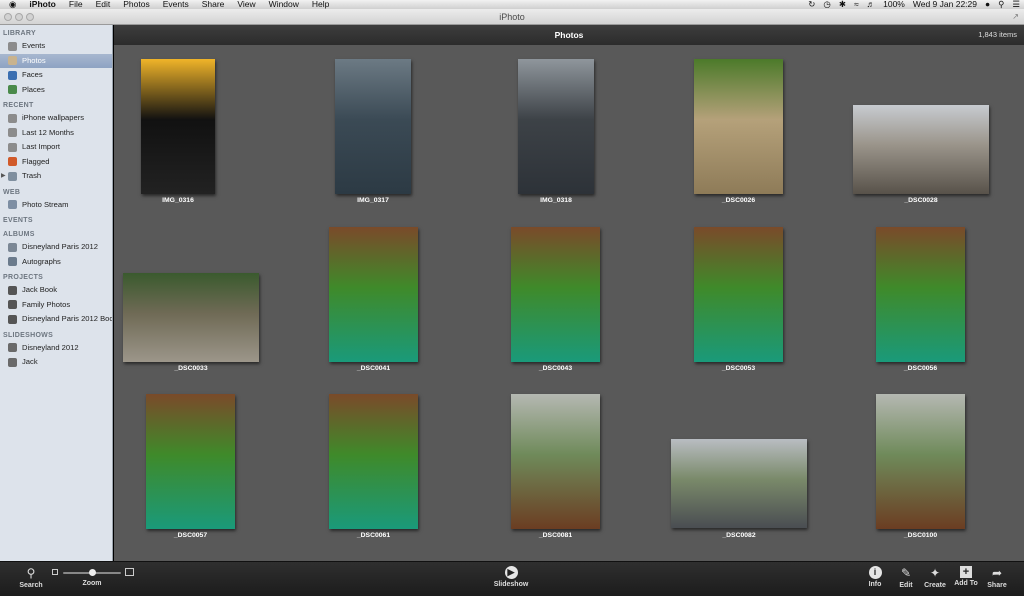 This screenshot has width=1024, height=596. Describe the element at coordinates (12, 305) in the screenshot. I see `book-icon` at that location.